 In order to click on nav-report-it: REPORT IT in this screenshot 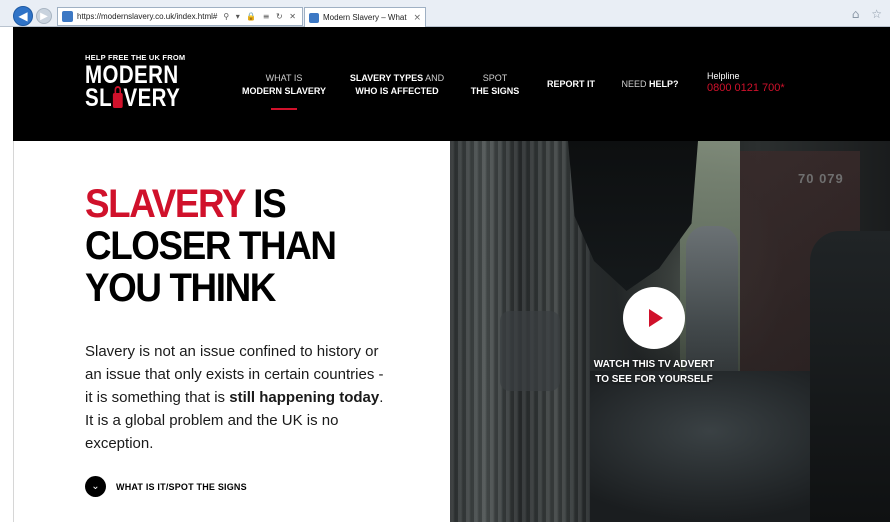, I will do `click(571, 84)`.